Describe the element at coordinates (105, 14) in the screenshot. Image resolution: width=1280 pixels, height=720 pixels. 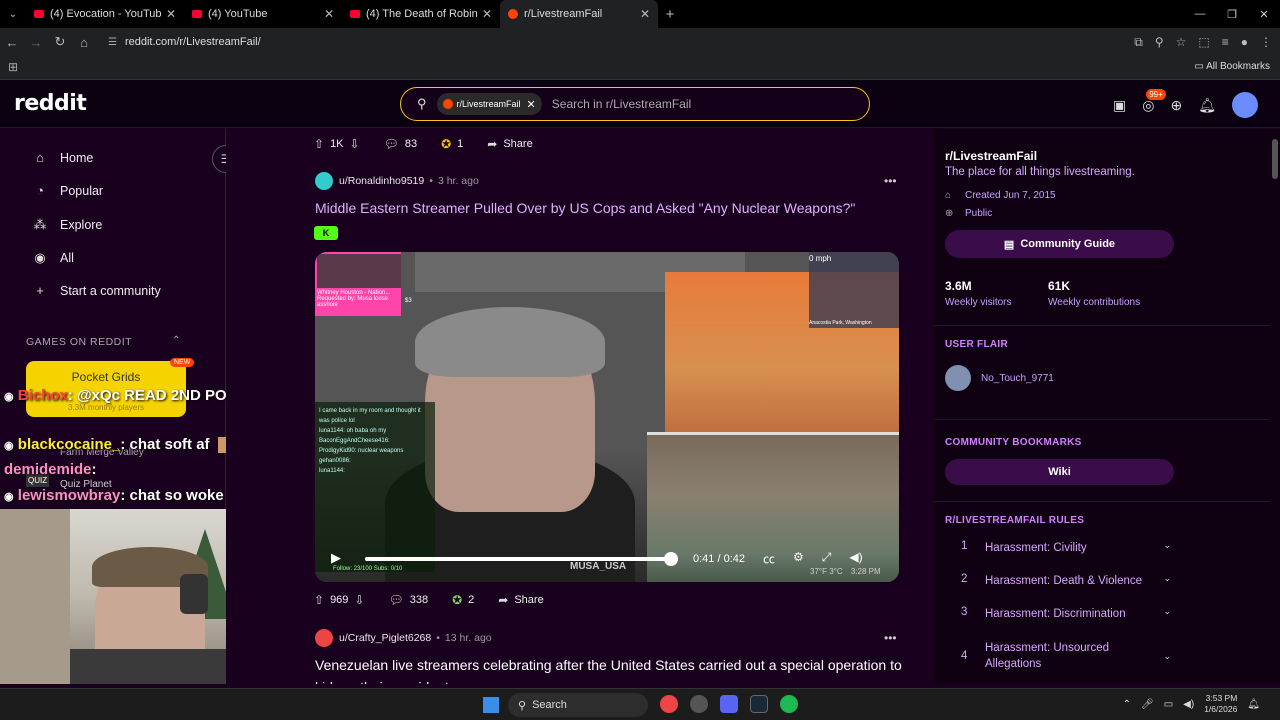
I see `tab-evocation: (4) Evocation - YouTube ✕` at that location.